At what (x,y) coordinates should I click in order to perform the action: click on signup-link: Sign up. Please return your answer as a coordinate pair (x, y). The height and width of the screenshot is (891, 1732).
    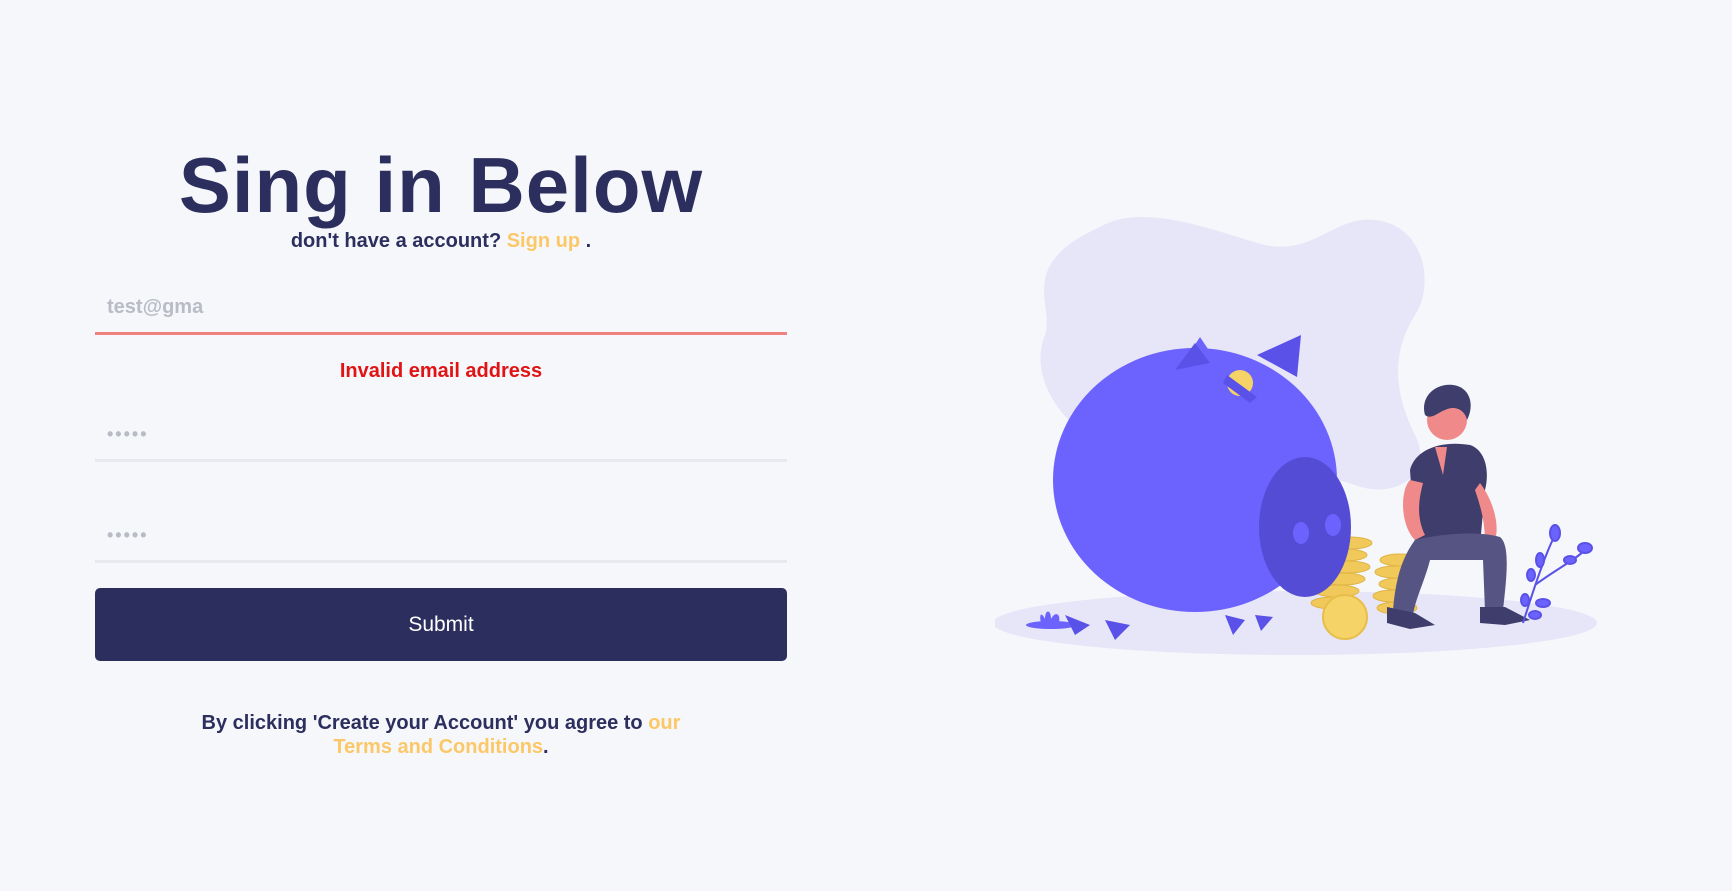
    Looking at the image, I should click on (543, 241).